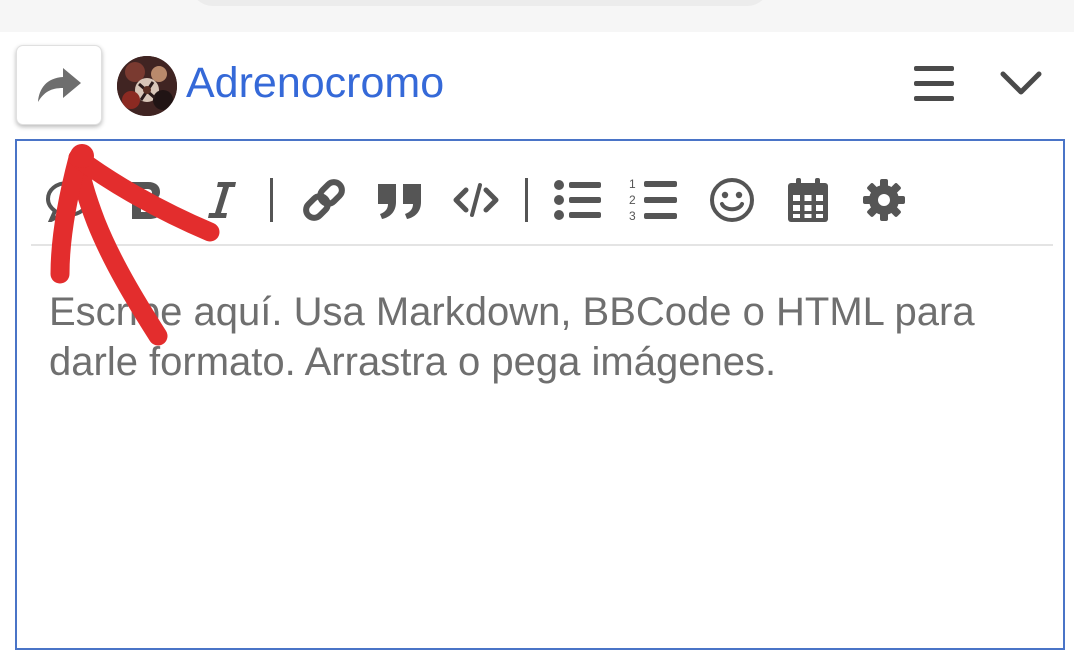 The width and height of the screenshot is (1074, 664). I want to click on toolbar-divider, so click(542, 245).